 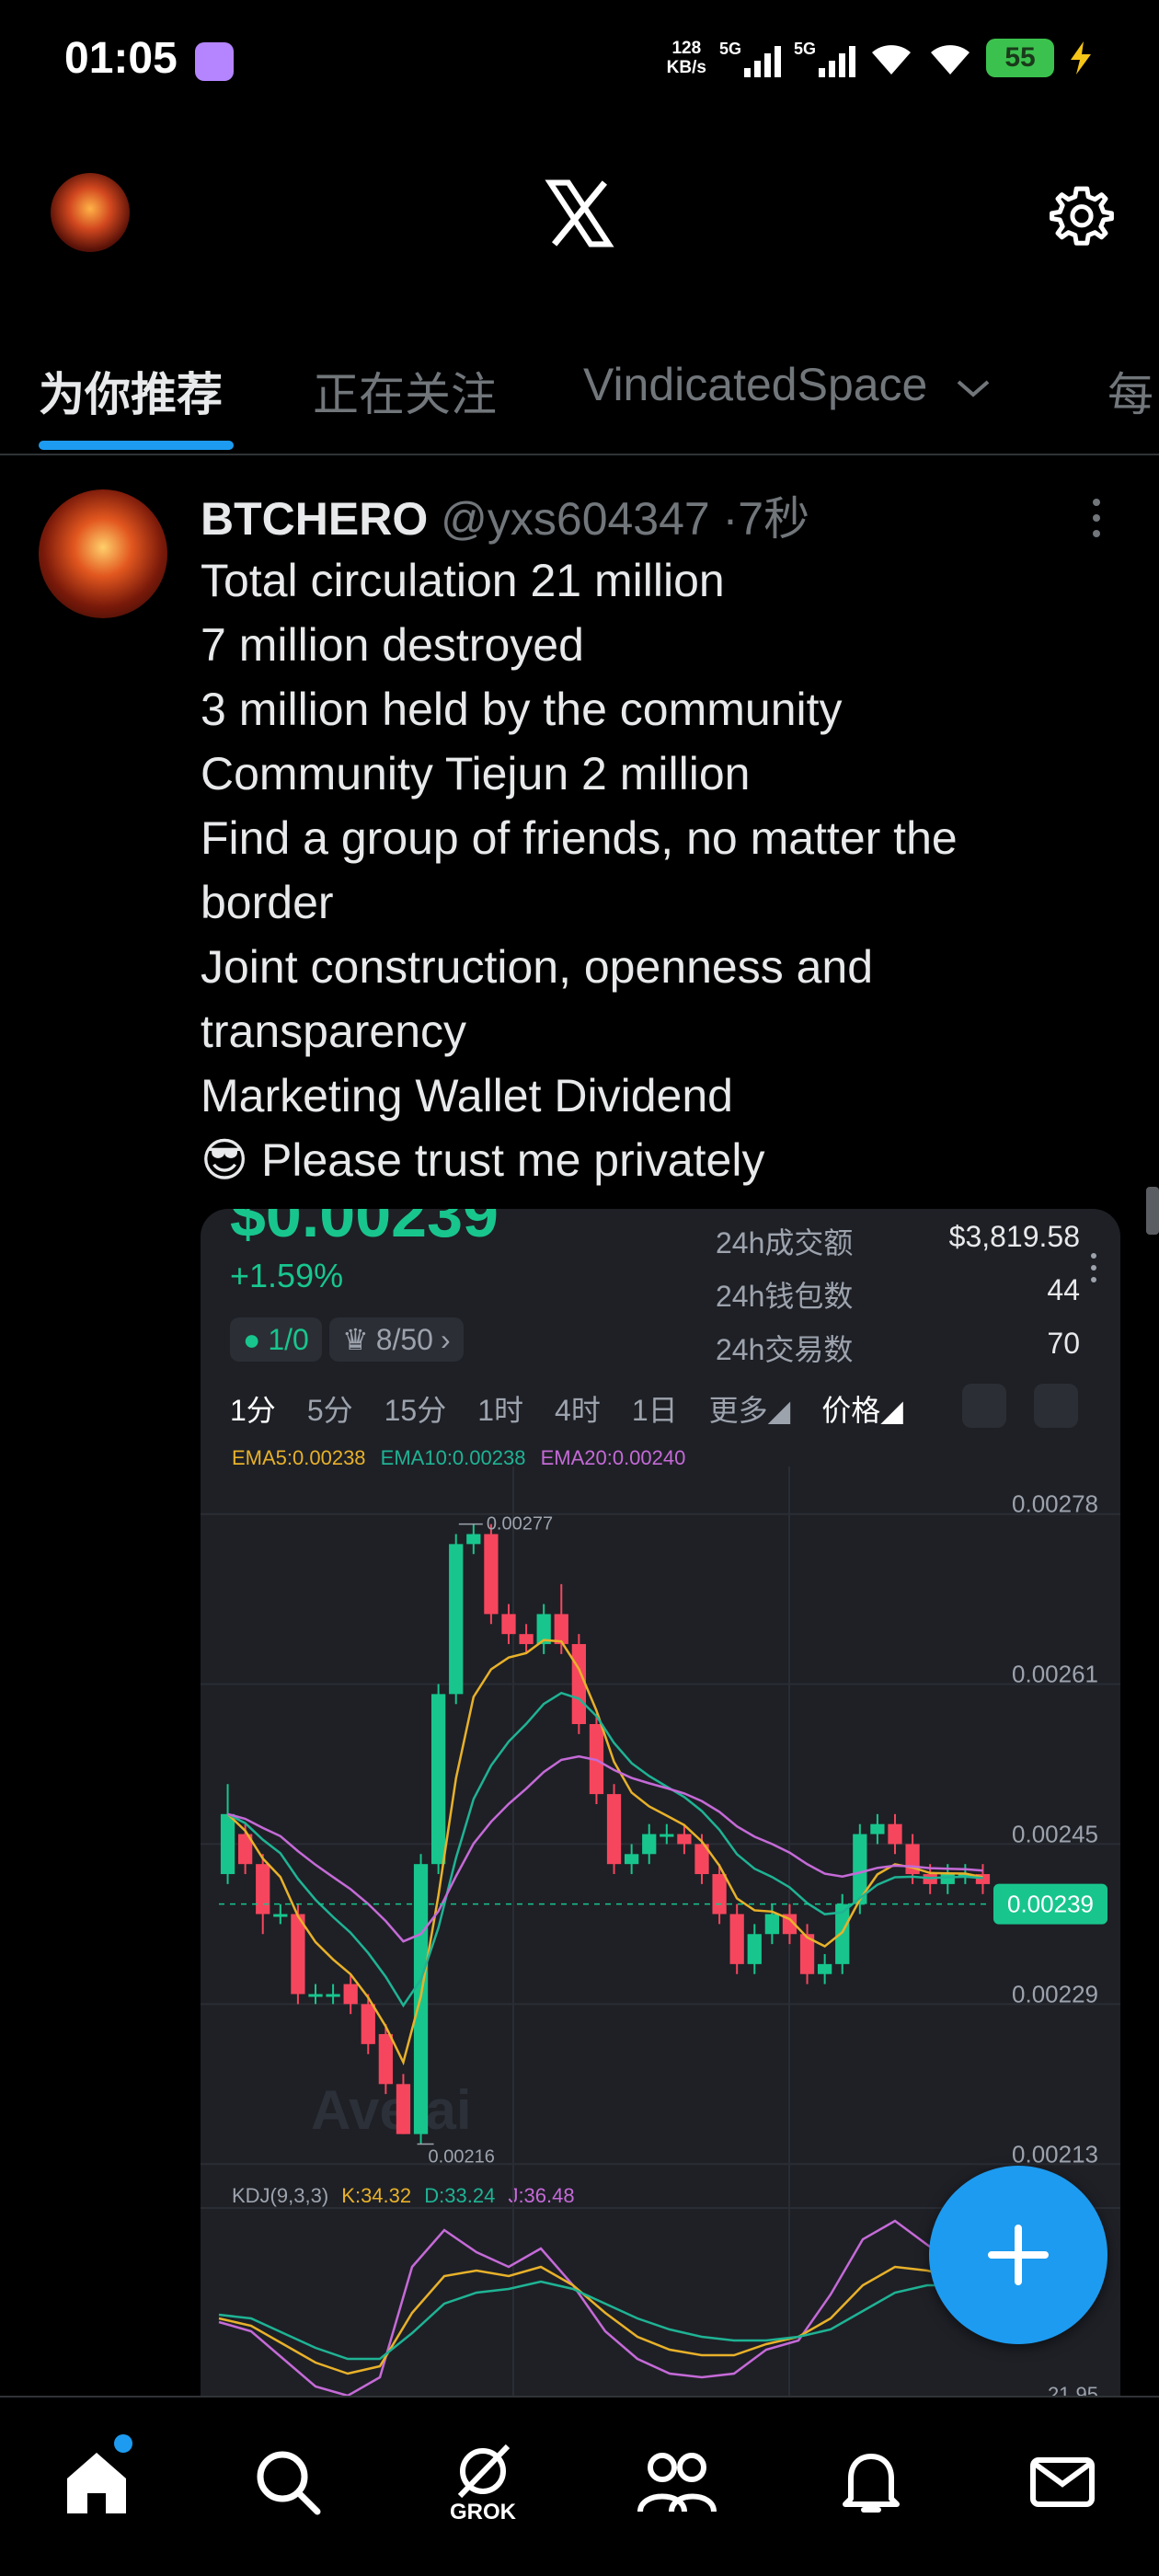 What do you see at coordinates (522, 709) in the screenshot?
I see `tweet-line: 3 million held by the community` at bounding box center [522, 709].